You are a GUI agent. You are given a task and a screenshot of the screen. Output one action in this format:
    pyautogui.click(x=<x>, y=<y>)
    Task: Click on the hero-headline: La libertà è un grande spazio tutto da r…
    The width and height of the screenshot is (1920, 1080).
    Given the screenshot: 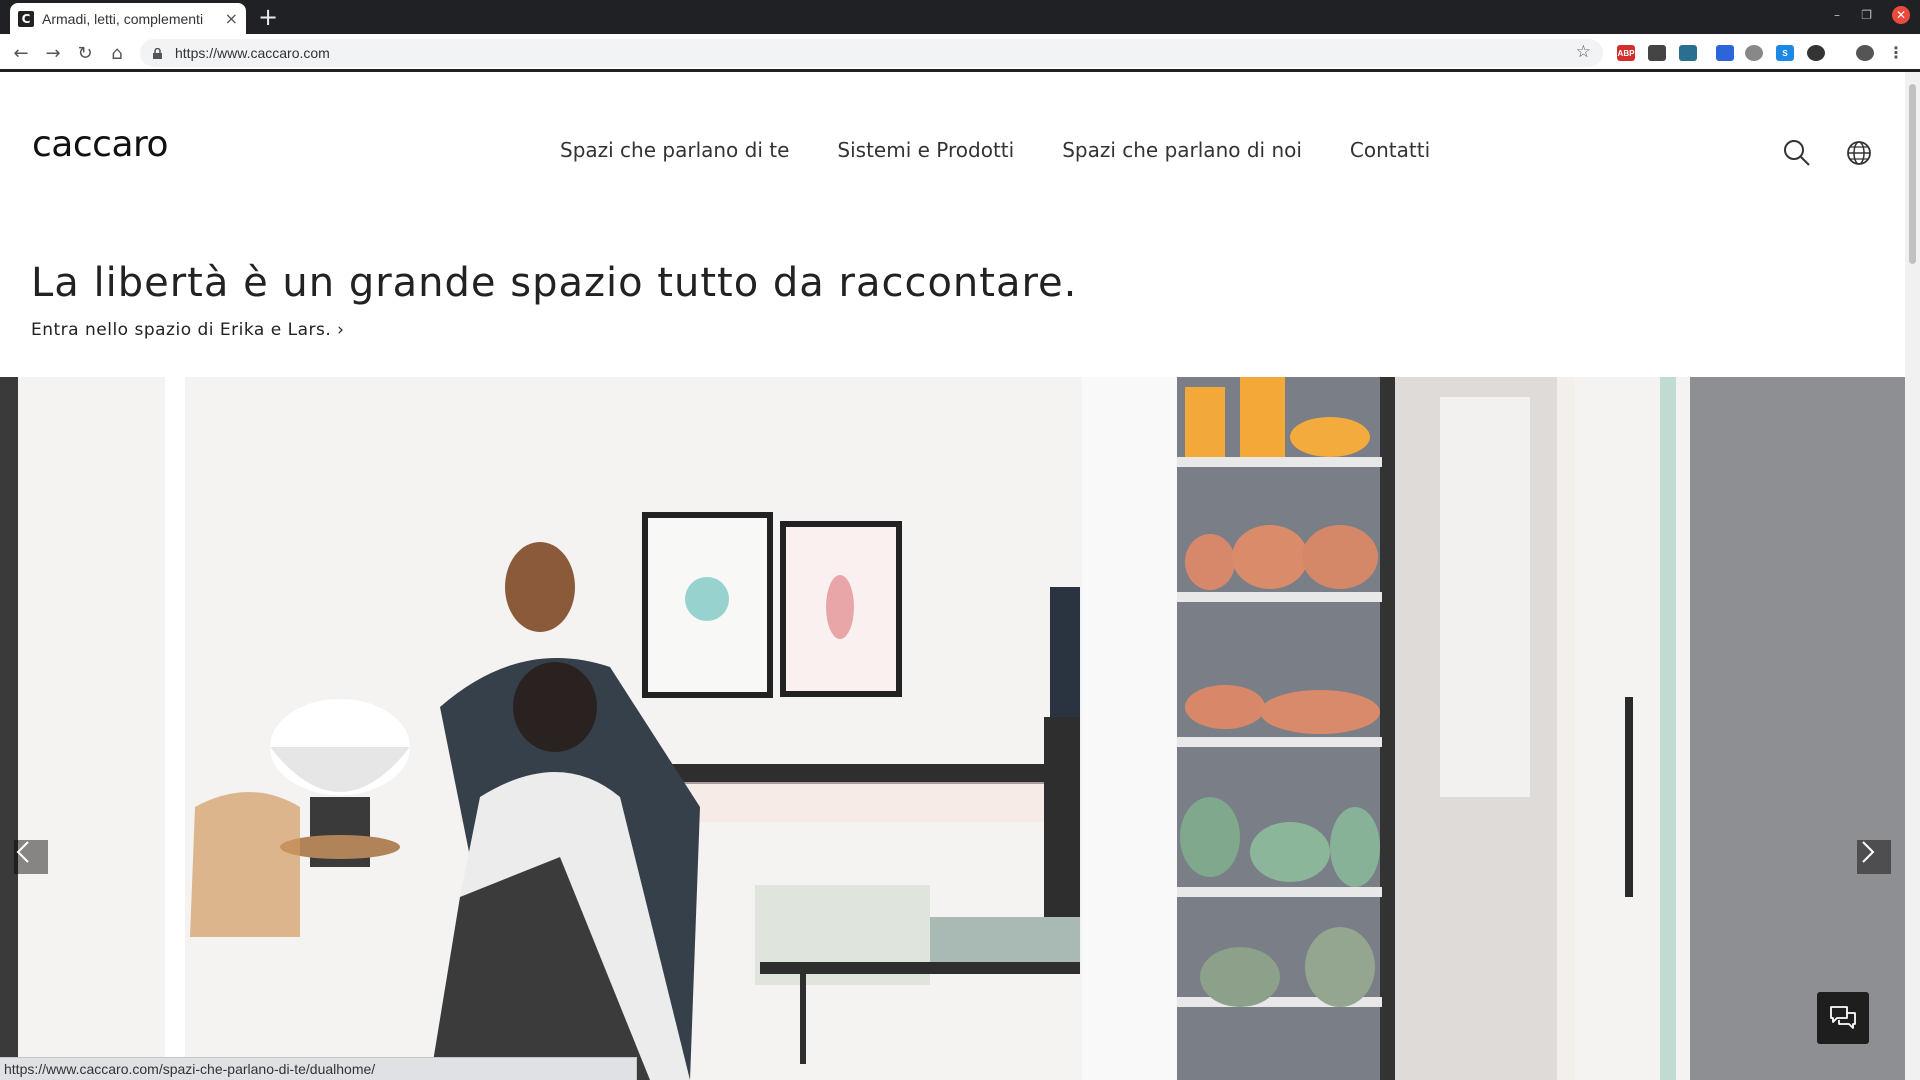 What is the action you would take?
    pyautogui.click(x=554, y=283)
    